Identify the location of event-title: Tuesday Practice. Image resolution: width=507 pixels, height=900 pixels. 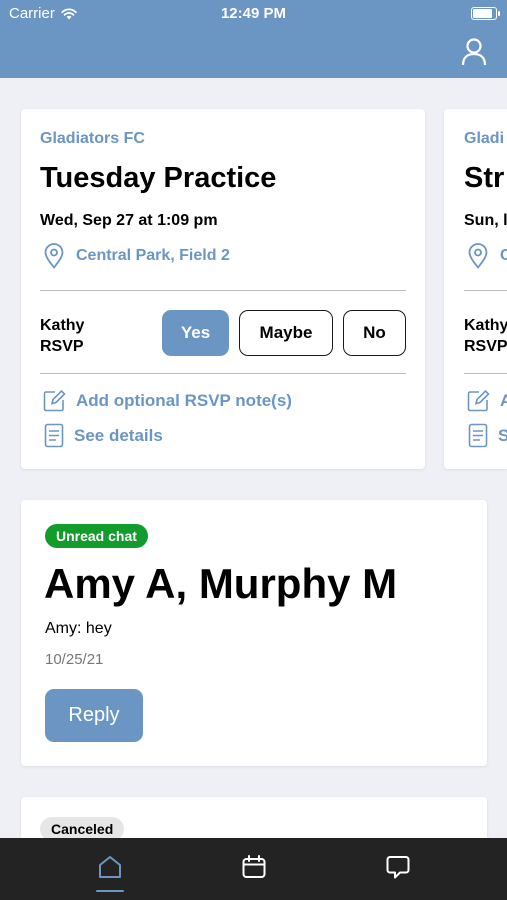
(158, 178).